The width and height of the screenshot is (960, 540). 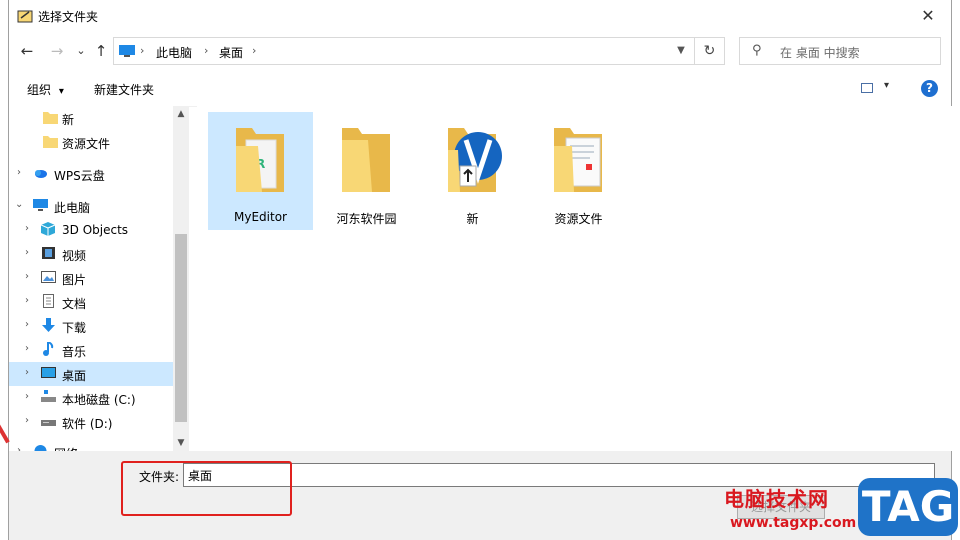 I want to click on folder-myeditor-icon: R, so click(x=260, y=160).